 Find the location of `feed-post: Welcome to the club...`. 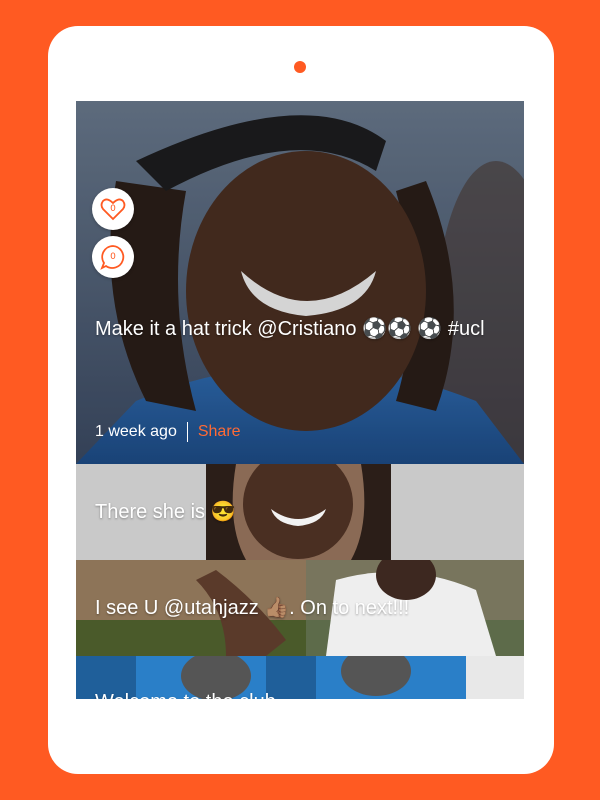

feed-post: Welcome to the club... is located at coordinates (300, 677).